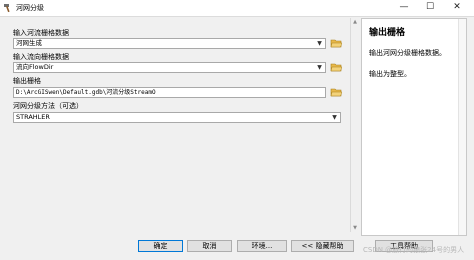 Image resolution: width=474 pixels, height=260 pixels. Describe the element at coordinates (169, 67) in the screenshot. I see `input-flowdir-raster-select: 流向FlowDir ▼` at that location.